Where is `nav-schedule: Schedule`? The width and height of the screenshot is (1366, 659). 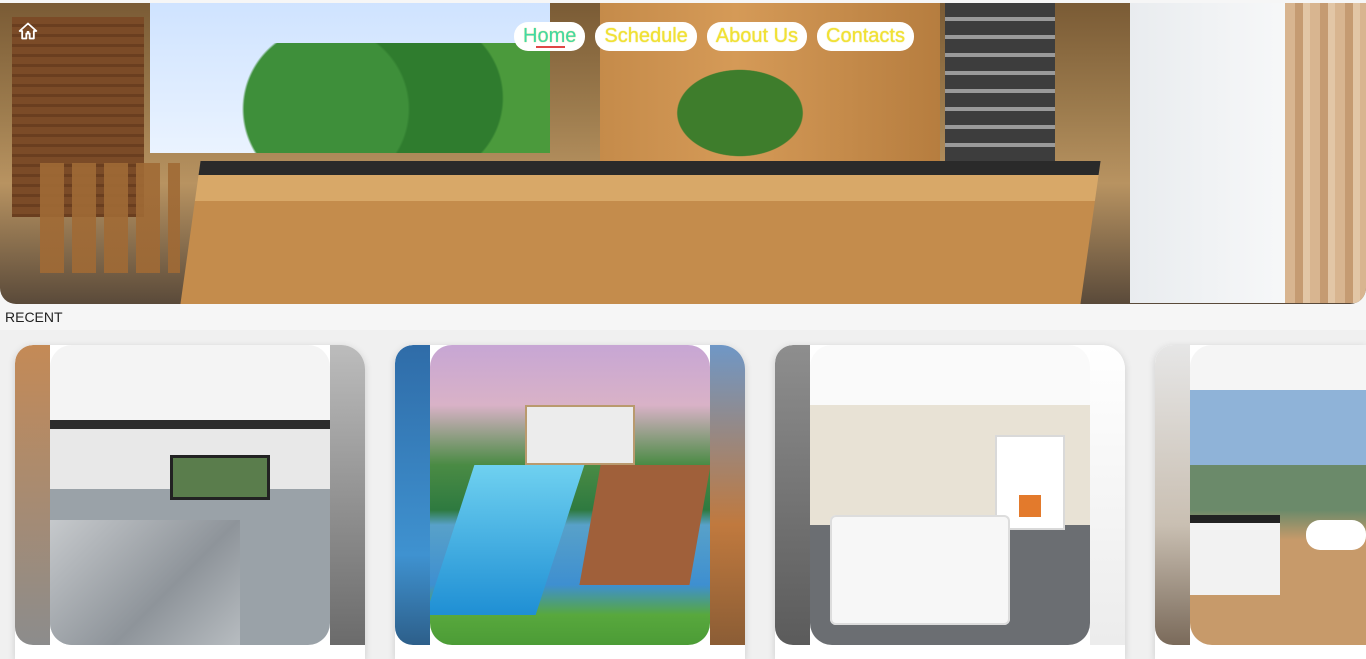
nav-schedule: Schedule is located at coordinates (646, 36).